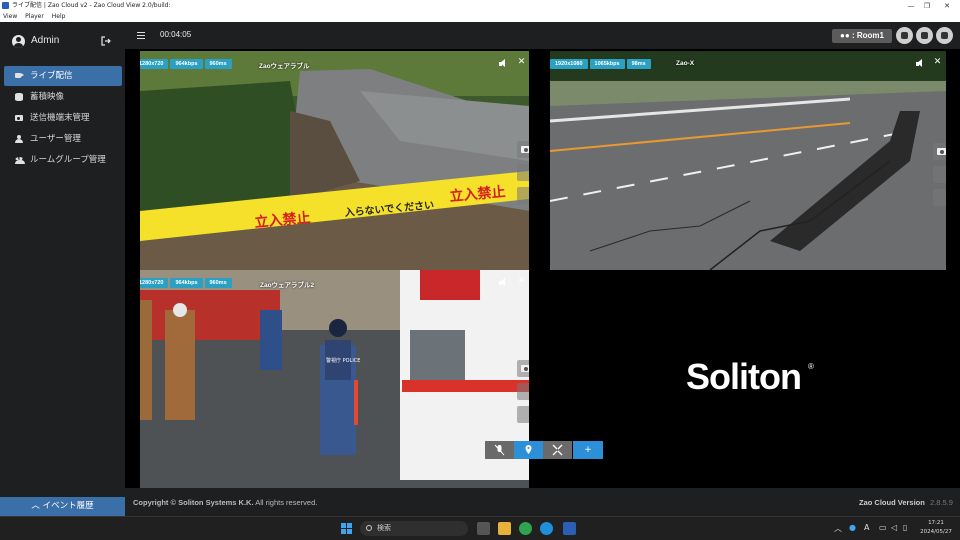 This screenshot has height=540, width=960. What do you see at coordinates (905, 527) in the screenshot?
I see `battery-icon: ▯` at bounding box center [905, 527].